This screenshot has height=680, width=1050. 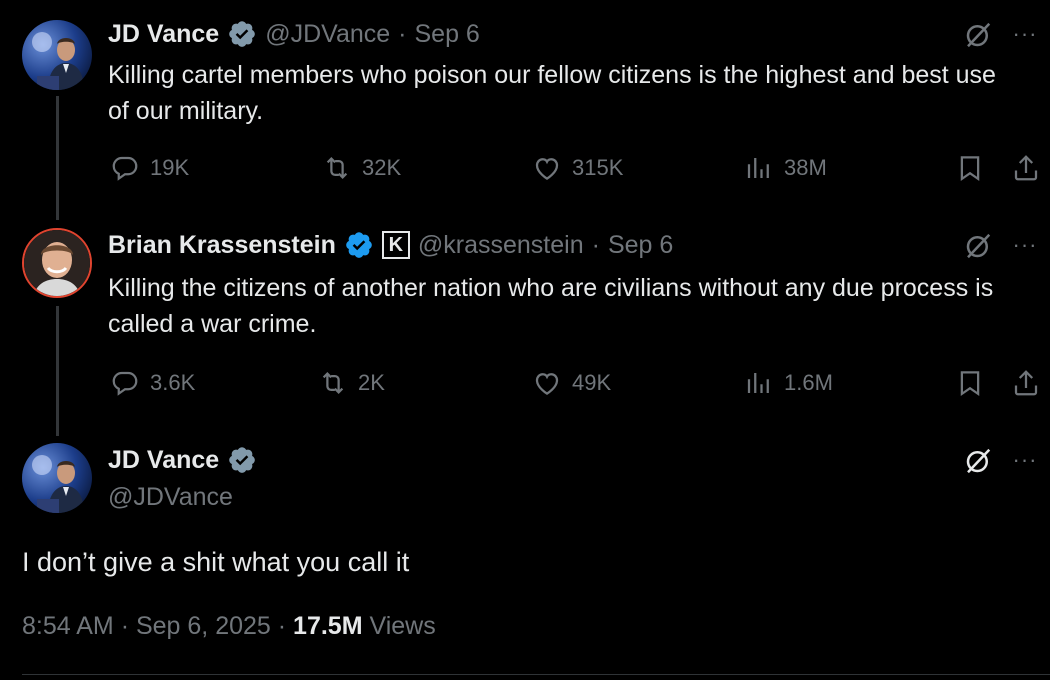 I want to click on tweet-header: JD Vance, so click(x=182, y=460).